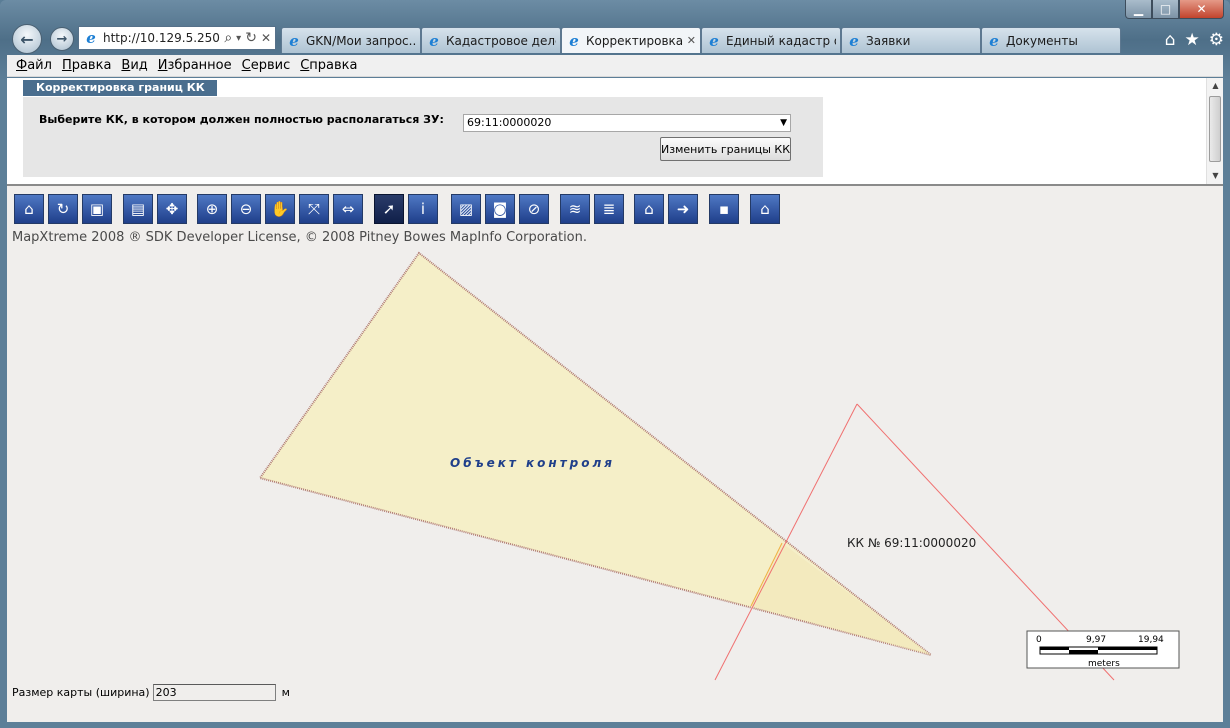  I want to click on forward-arrow-icon: →, so click(62, 39).